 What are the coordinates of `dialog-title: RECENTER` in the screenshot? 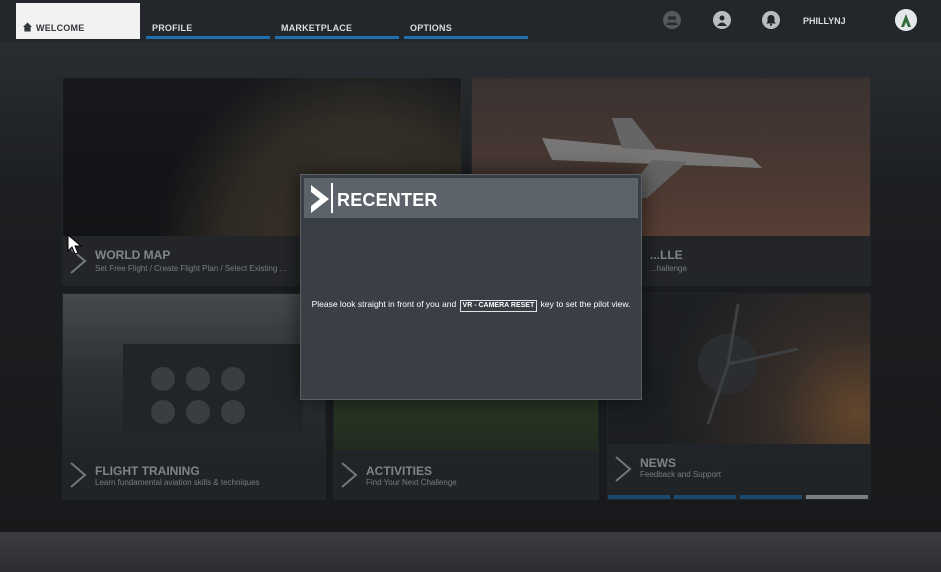 It's located at (387, 200).